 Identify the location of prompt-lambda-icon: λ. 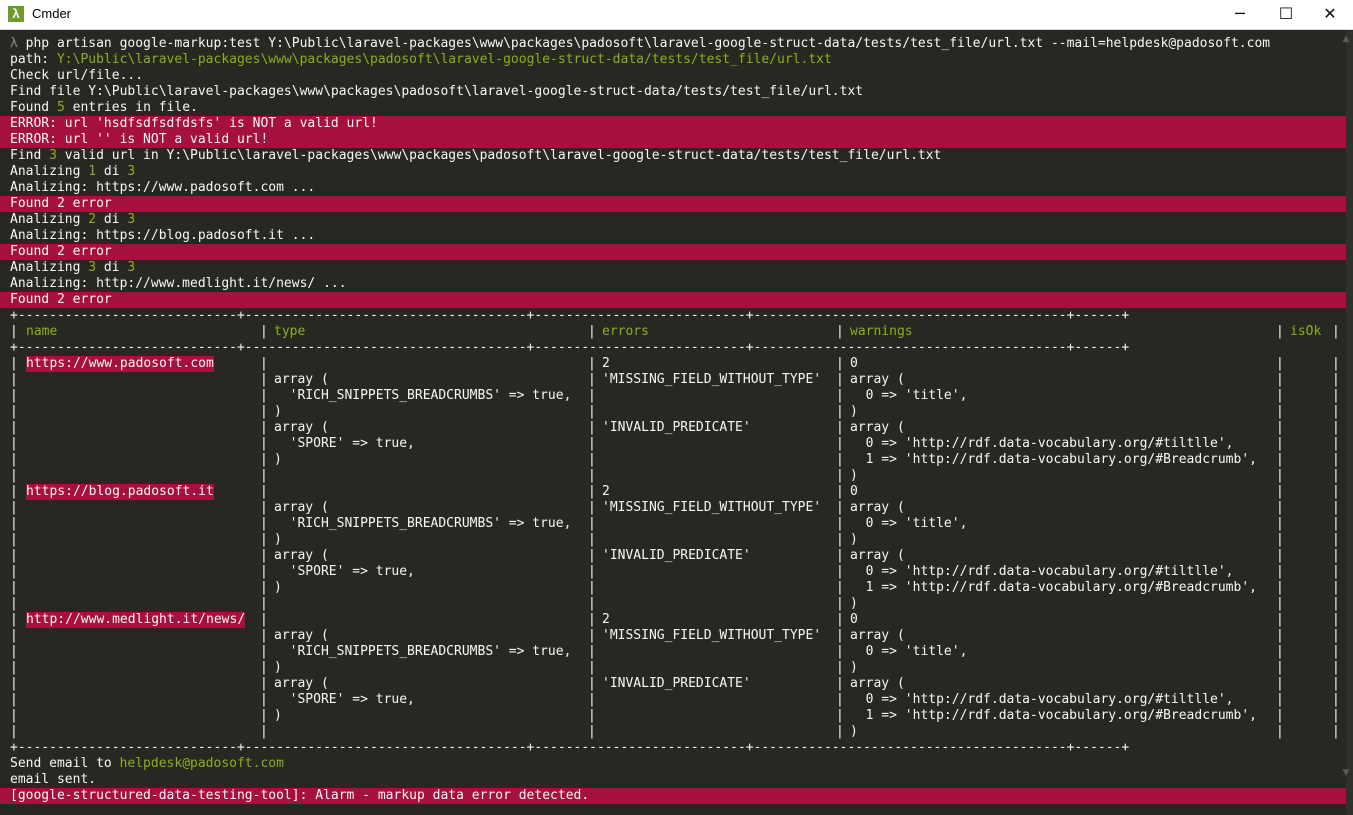
(14, 43).